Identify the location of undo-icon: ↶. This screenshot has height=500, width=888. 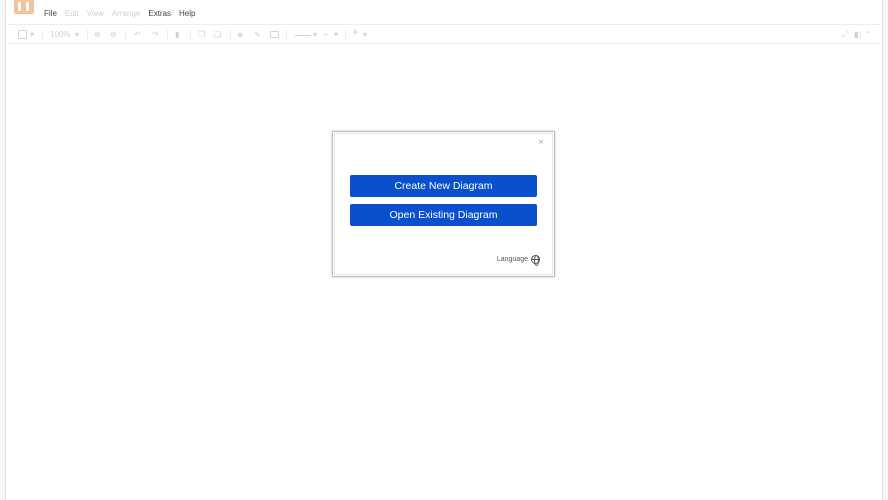
(137, 34).